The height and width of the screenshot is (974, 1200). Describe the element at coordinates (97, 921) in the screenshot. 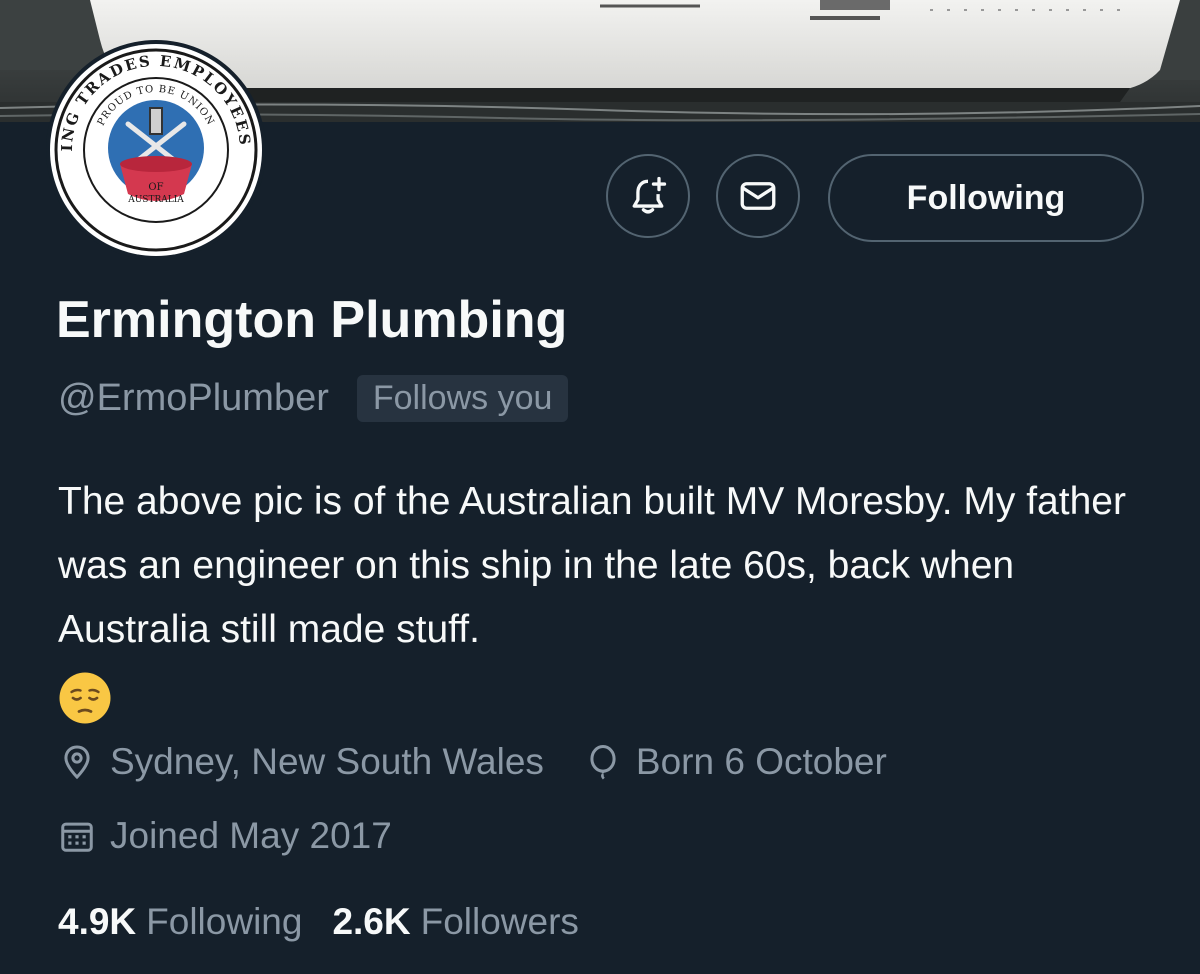

I see `following-count: 4.9K` at that location.